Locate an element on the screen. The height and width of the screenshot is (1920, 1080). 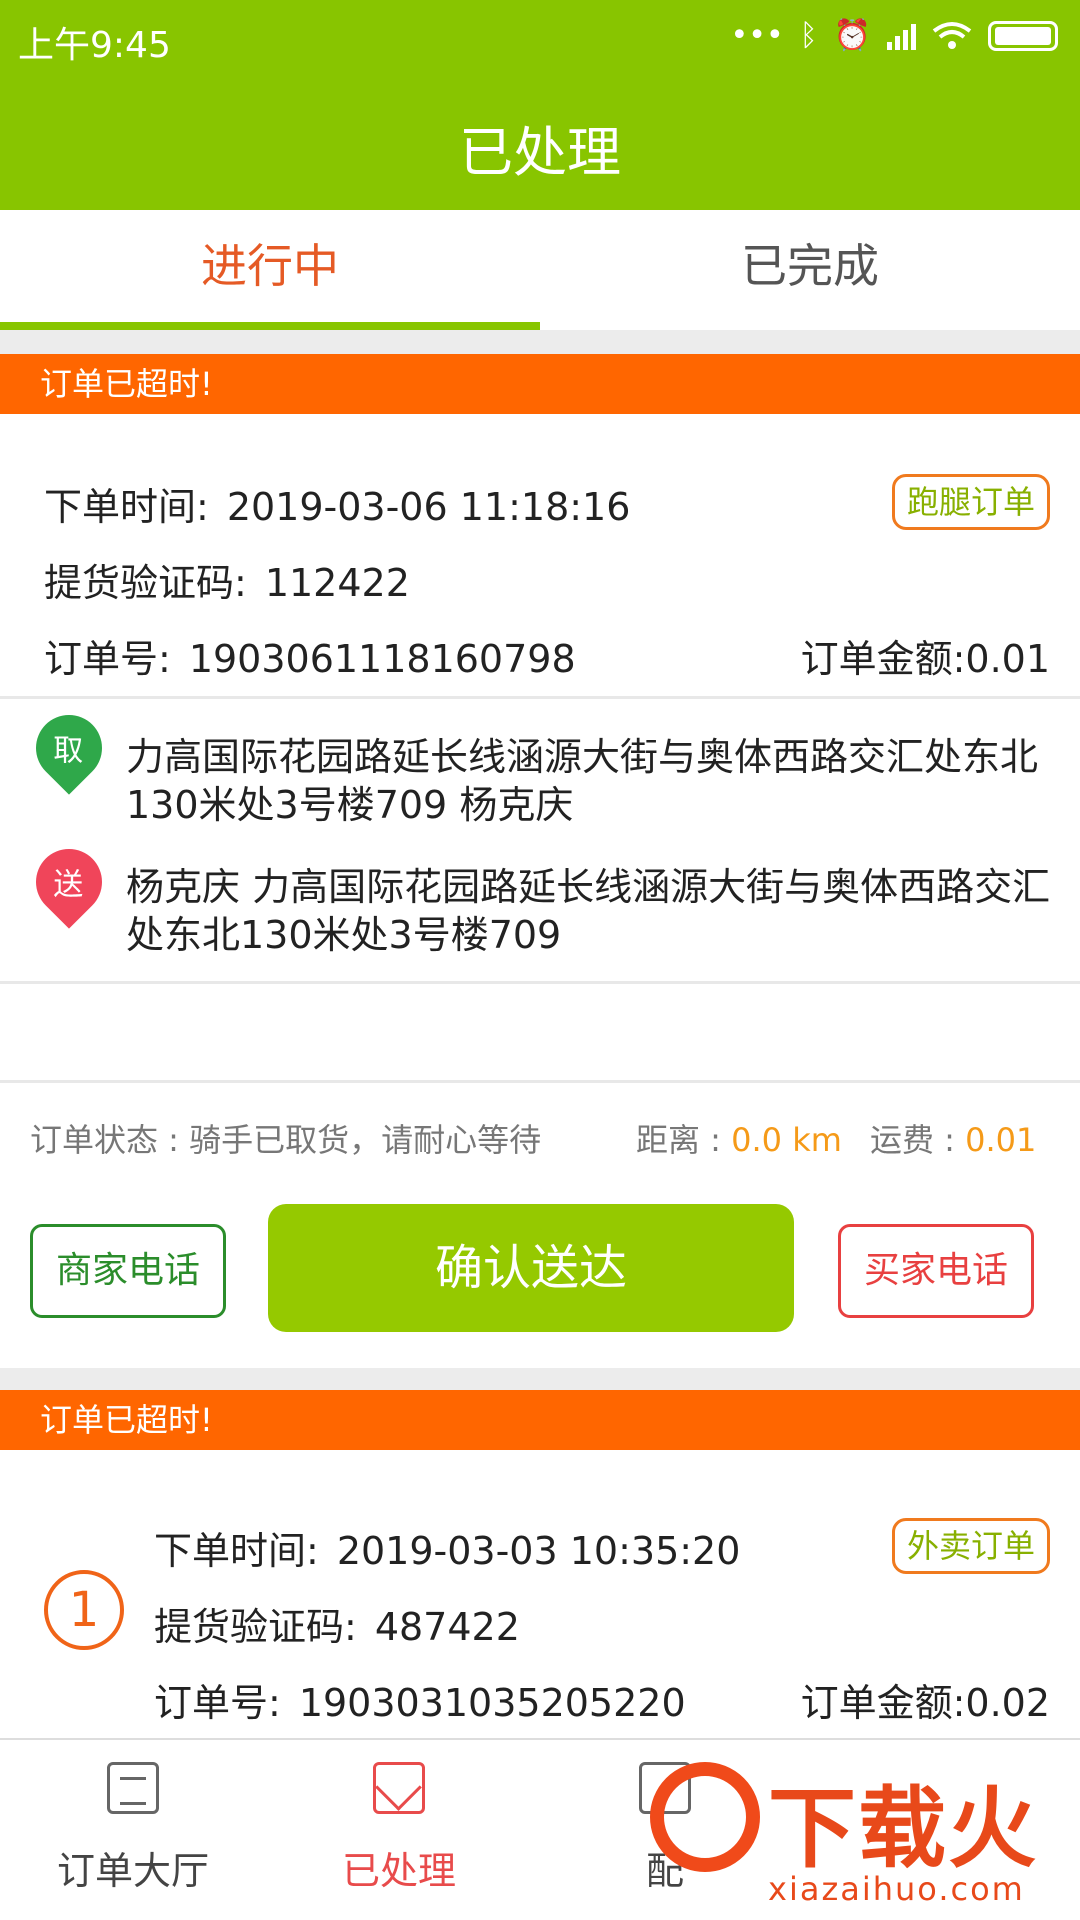
distance-label: 距离 : is located at coordinates (678, 1140).